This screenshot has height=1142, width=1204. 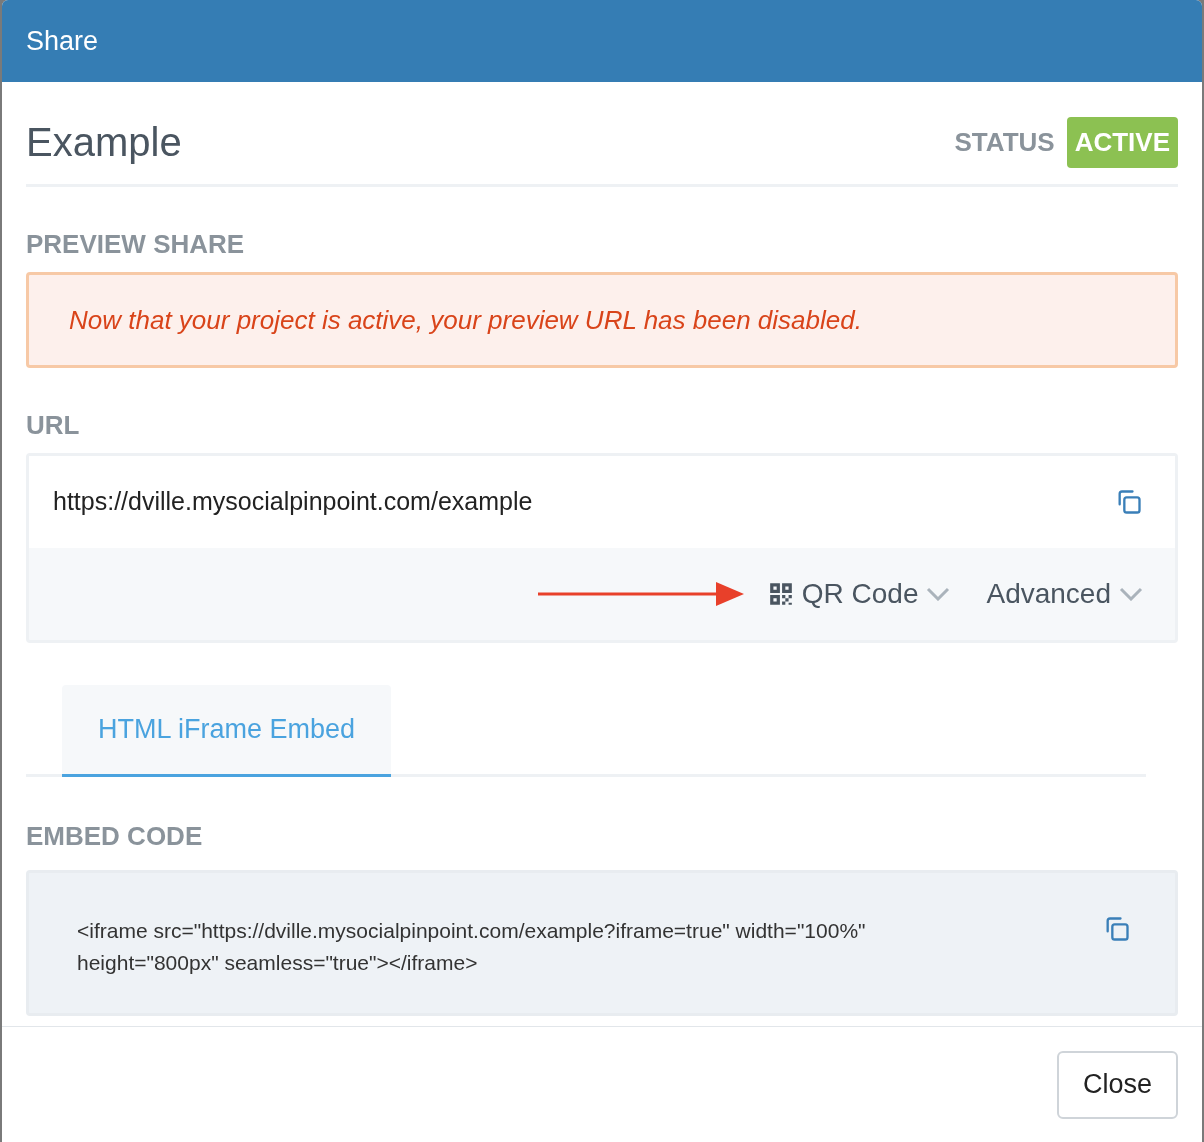 What do you see at coordinates (472, 947) in the screenshot?
I see `embed-code-text: <iframe src="https://dville.mysocialpinpoint.com/example?iframe=true" width="100%" height="800px" seamless="true"></iframe>` at bounding box center [472, 947].